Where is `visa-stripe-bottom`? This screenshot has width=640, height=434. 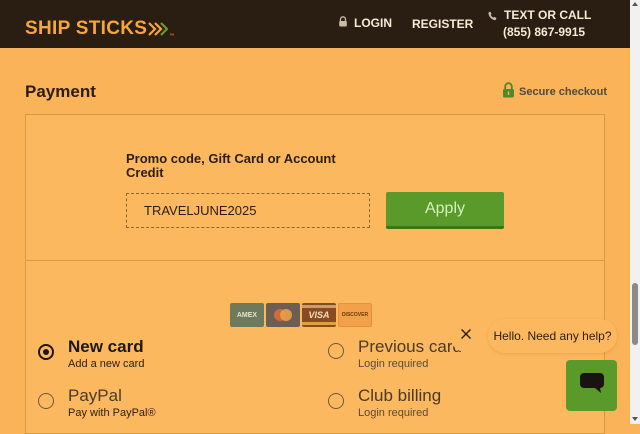
visa-stripe-bottom is located at coordinates (319, 323).